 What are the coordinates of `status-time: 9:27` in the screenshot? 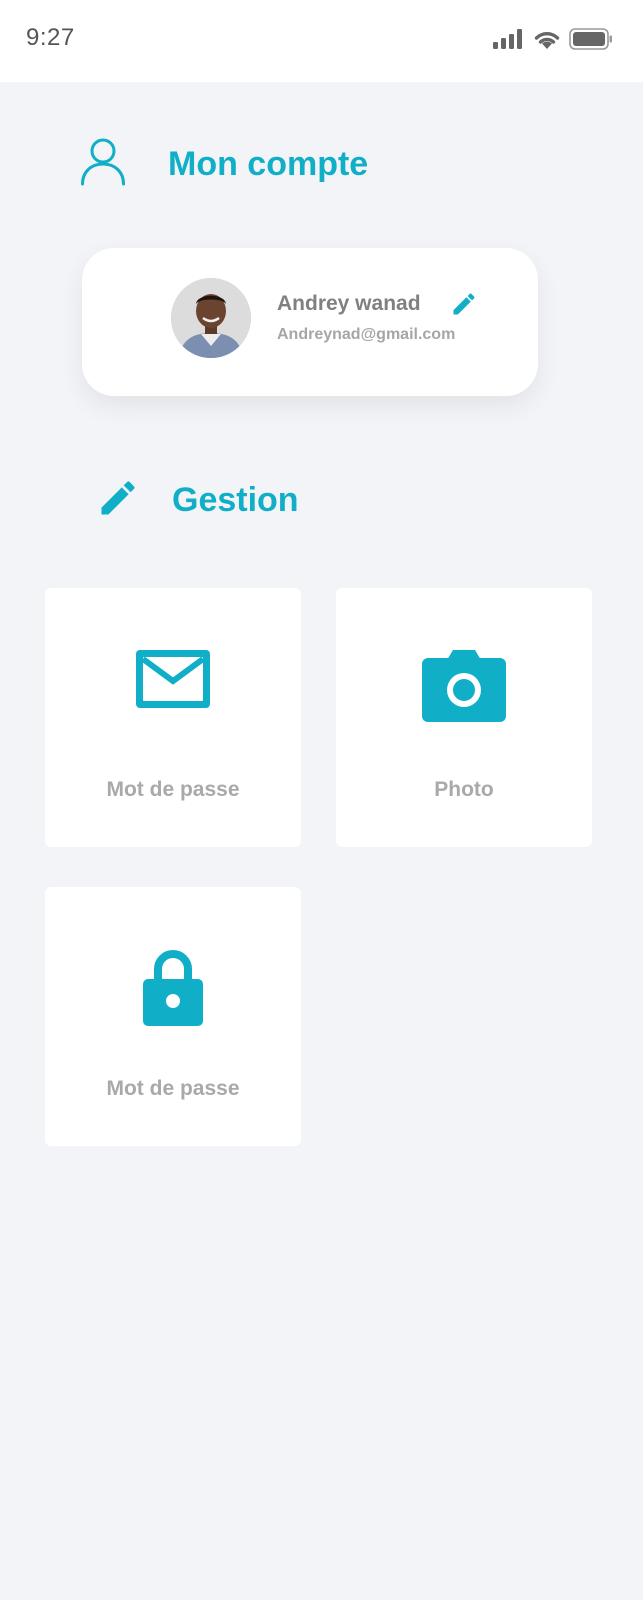 It's located at (50, 37).